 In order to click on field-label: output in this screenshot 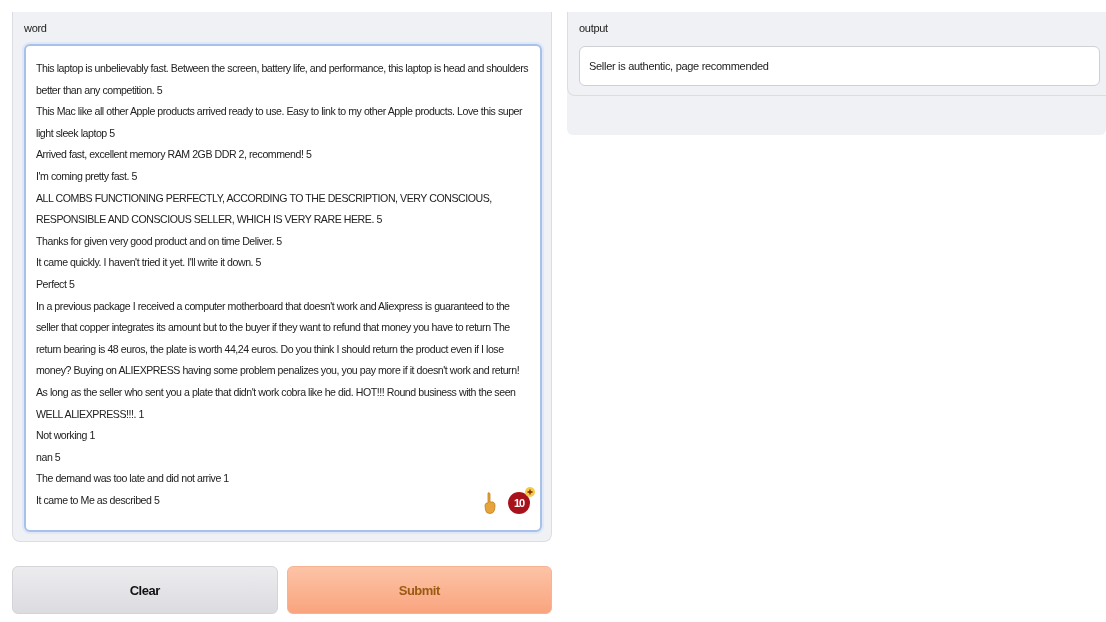, I will do `click(593, 28)`.